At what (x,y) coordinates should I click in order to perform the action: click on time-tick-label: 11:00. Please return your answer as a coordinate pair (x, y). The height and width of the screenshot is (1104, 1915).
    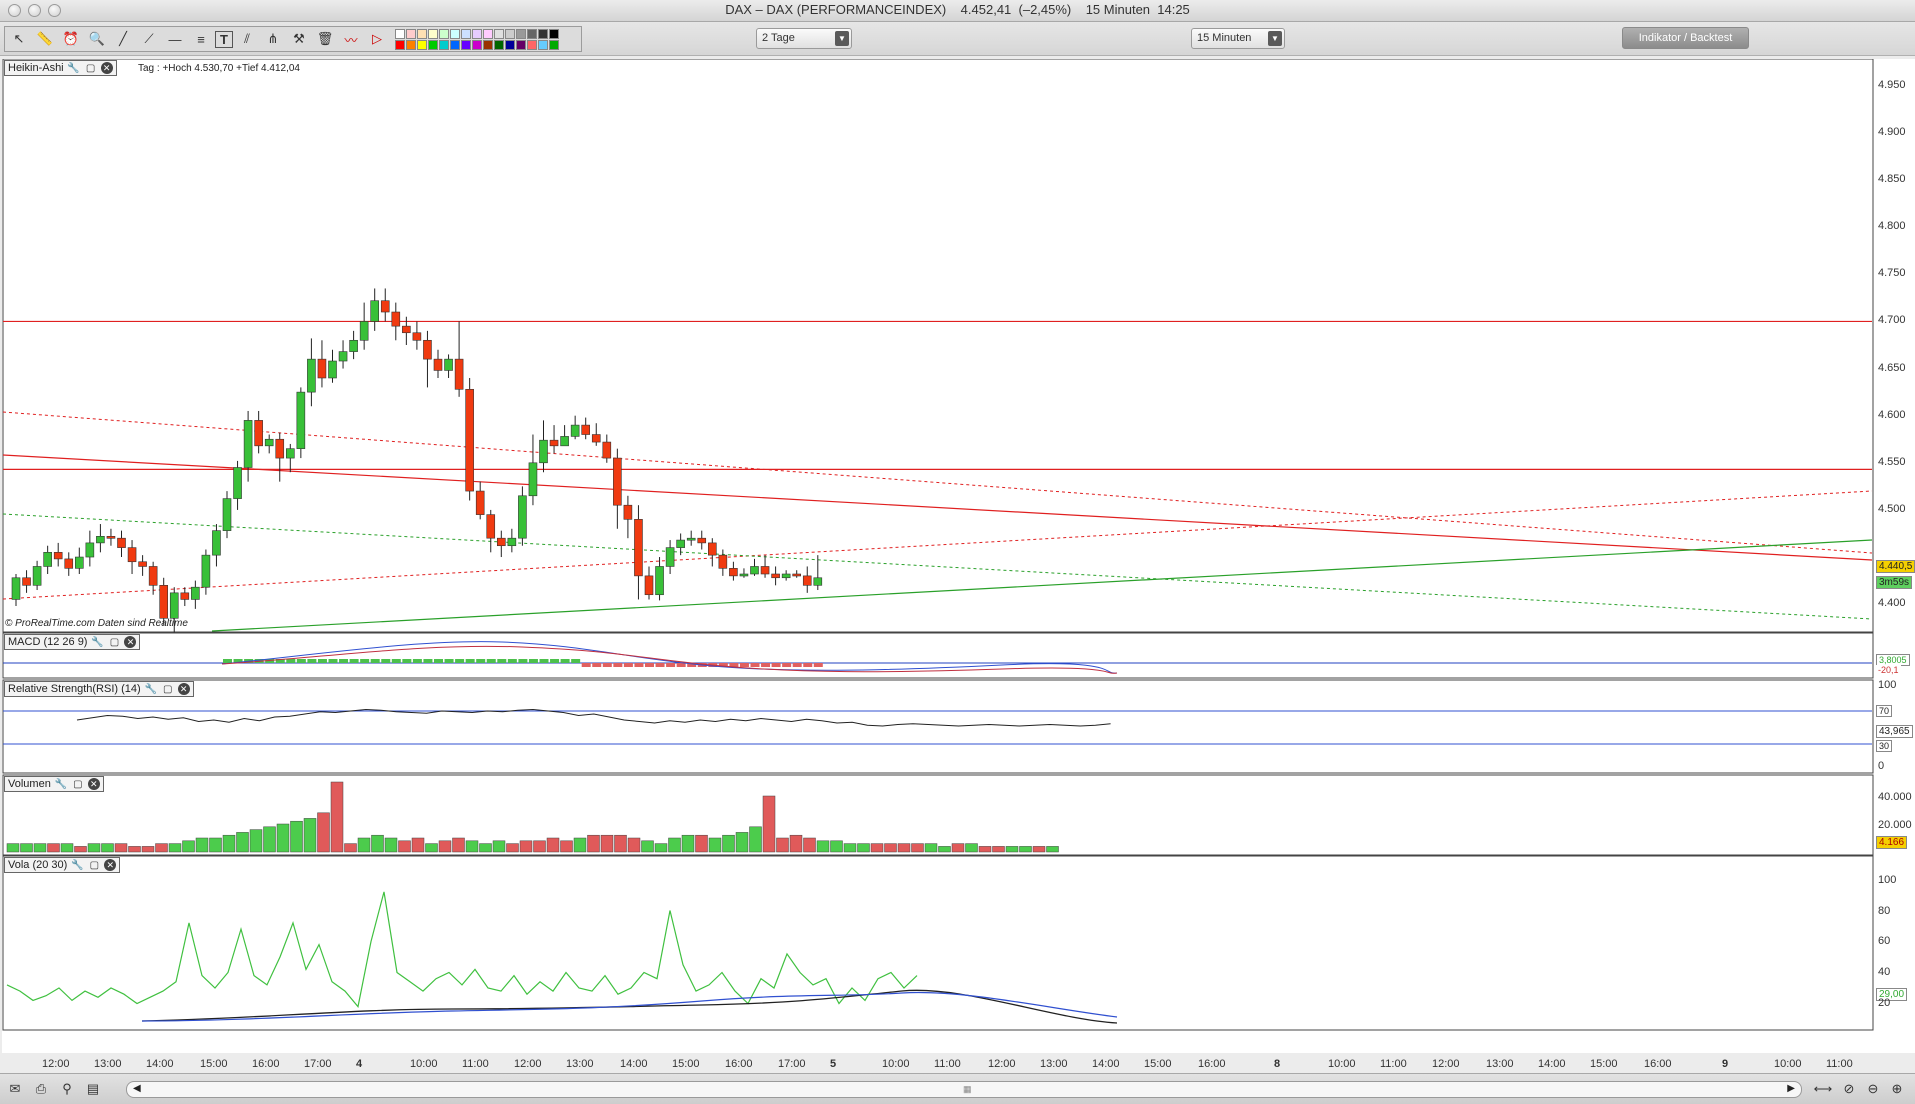
    Looking at the image, I should click on (1839, 1064).